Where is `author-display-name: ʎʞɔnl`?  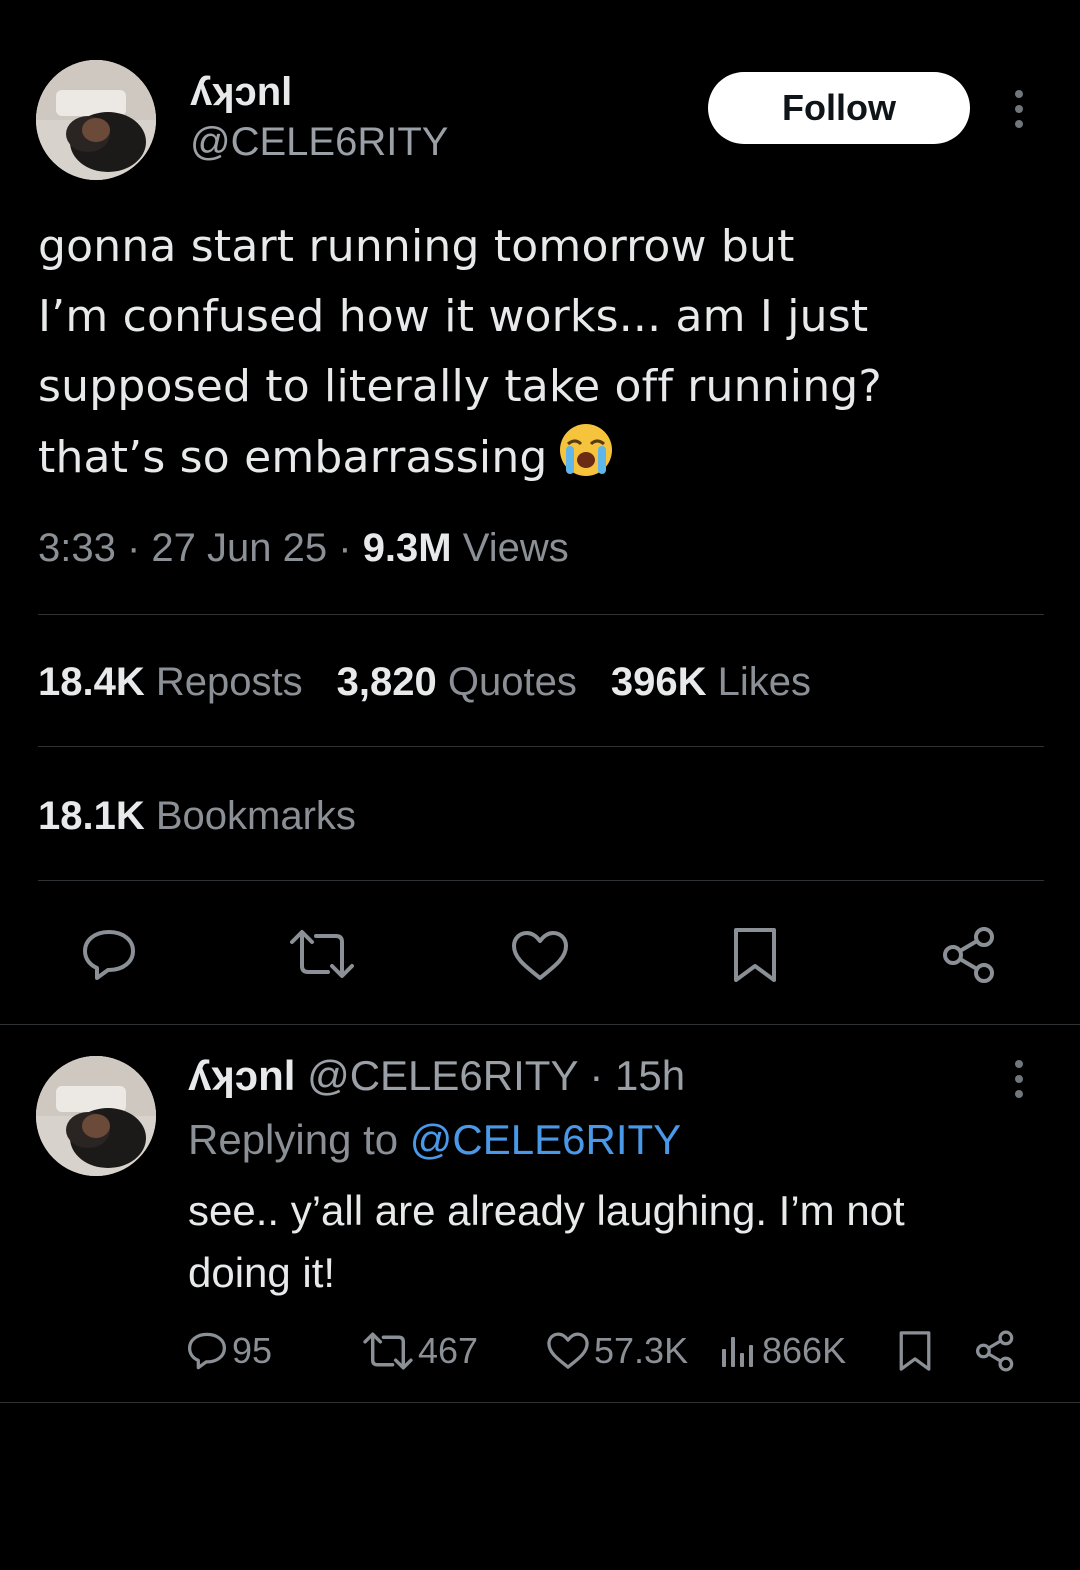 author-display-name: ʎʞɔnl is located at coordinates (241, 92).